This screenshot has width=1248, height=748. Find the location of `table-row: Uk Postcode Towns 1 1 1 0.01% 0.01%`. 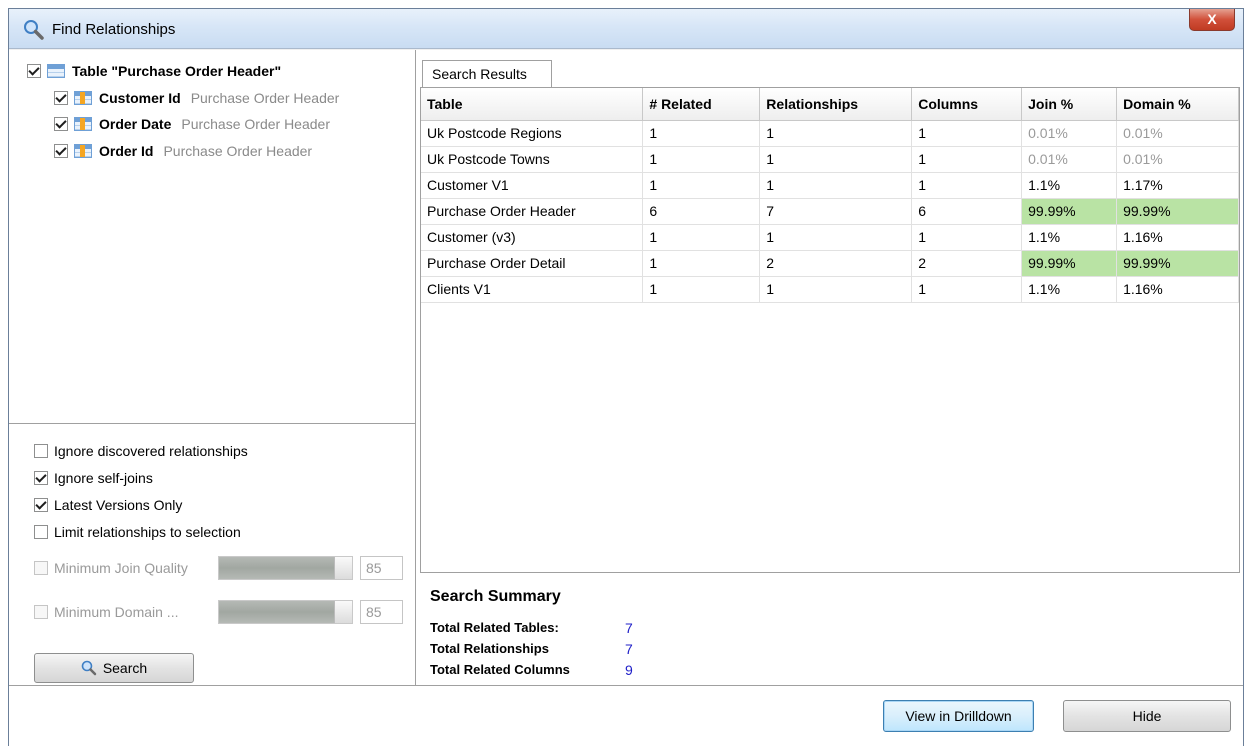

table-row: Uk Postcode Towns 1 1 1 0.01% 0.01% is located at coordinates (830, 159).